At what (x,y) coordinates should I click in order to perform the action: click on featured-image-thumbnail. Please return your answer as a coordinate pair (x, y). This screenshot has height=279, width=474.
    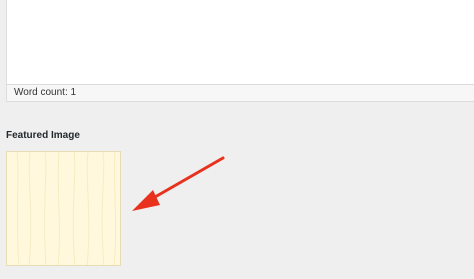
    Looking at the image, I should click on (63, 208).